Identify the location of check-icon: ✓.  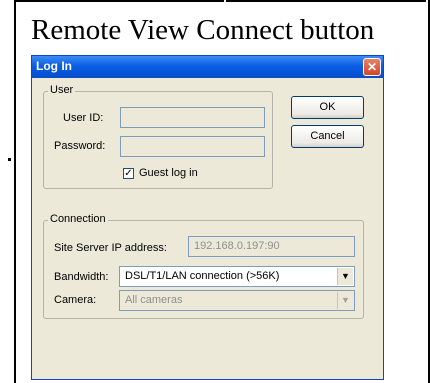
(128, 173).